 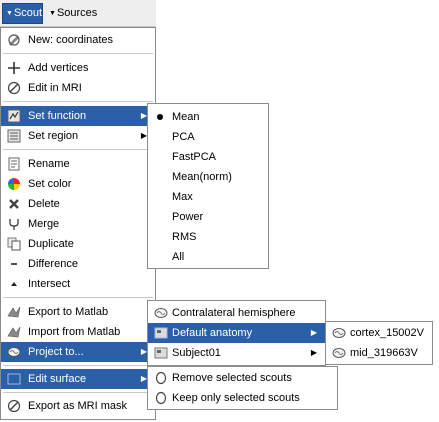 What do you see at coordinates (208, 237) in the screenshot?
I see `function-option: RMS` at bounding box center [208, 237].